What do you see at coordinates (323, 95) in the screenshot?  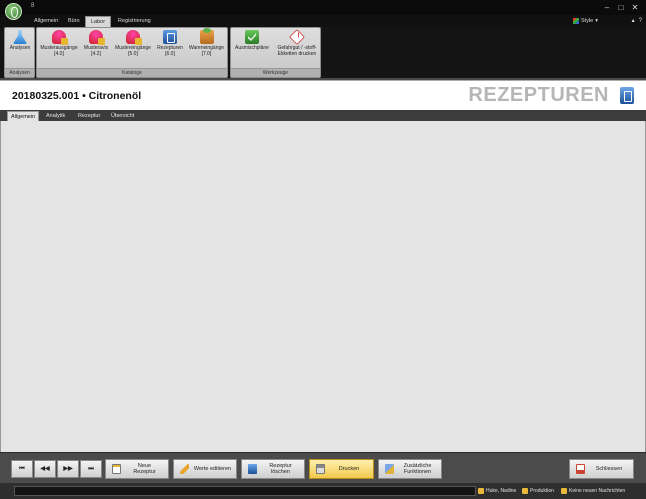 I see `record-header: 20180325.001 • Citronenöl REZEPTUREN` at bounding box center [323, 95].